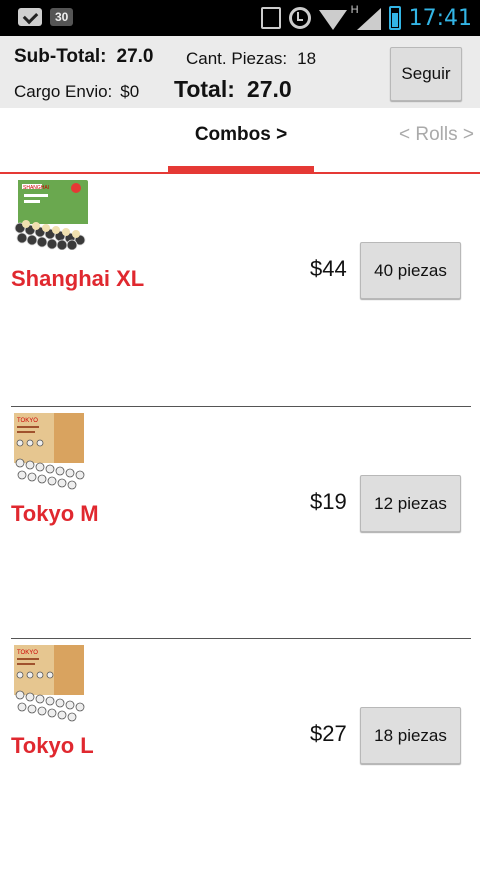 The height and width of the screenshot is (871, 480). I want to click on tab-rolls: < Rolls >, so click(436, 135).